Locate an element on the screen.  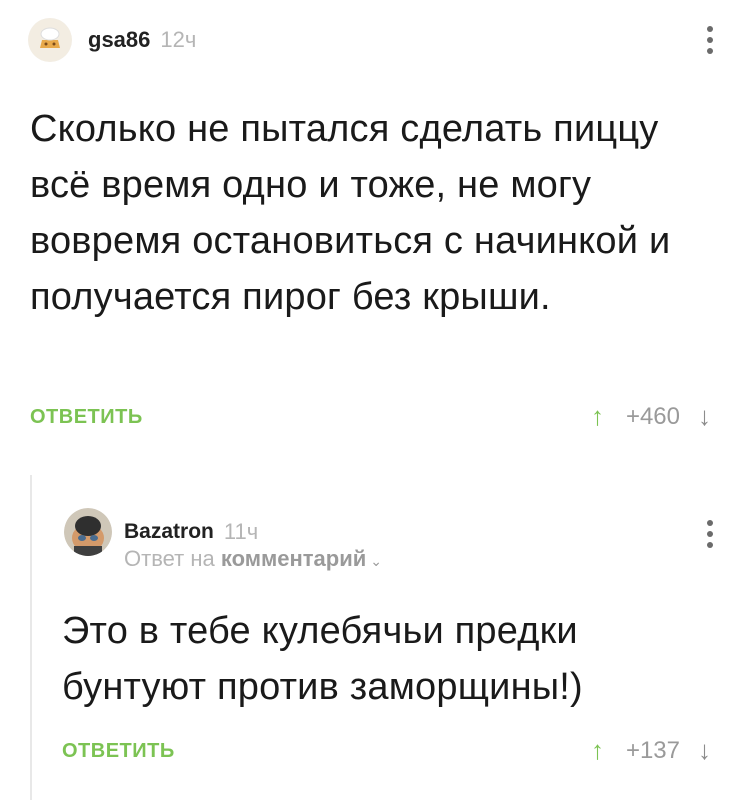
reply-to-prefix: Ответ на is located at coordinates (169, 558).